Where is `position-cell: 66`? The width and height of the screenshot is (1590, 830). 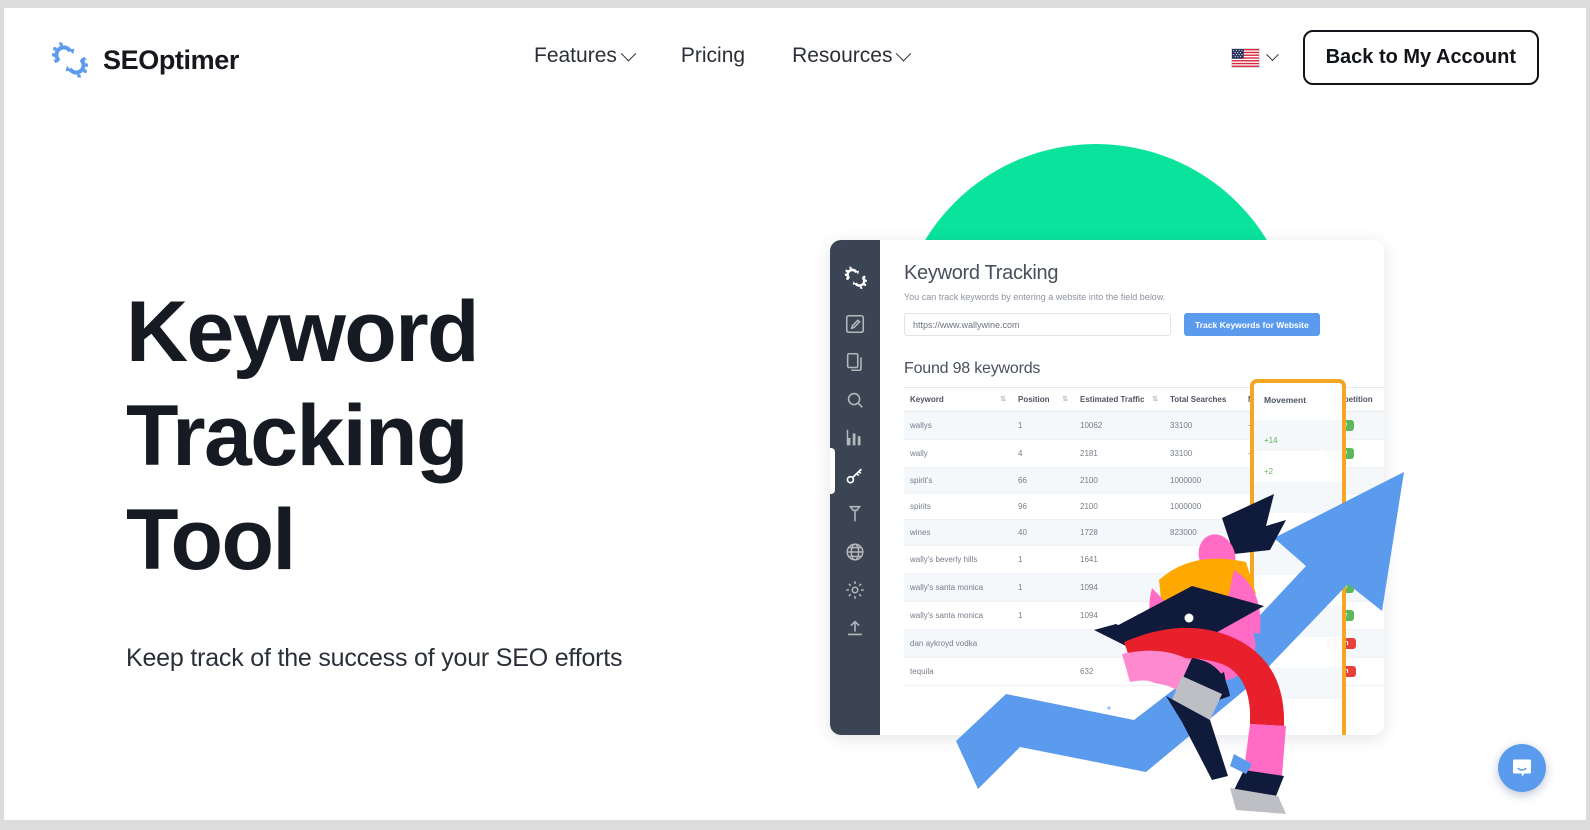 position-cell: 66 is located at coordinates (1043, 480).